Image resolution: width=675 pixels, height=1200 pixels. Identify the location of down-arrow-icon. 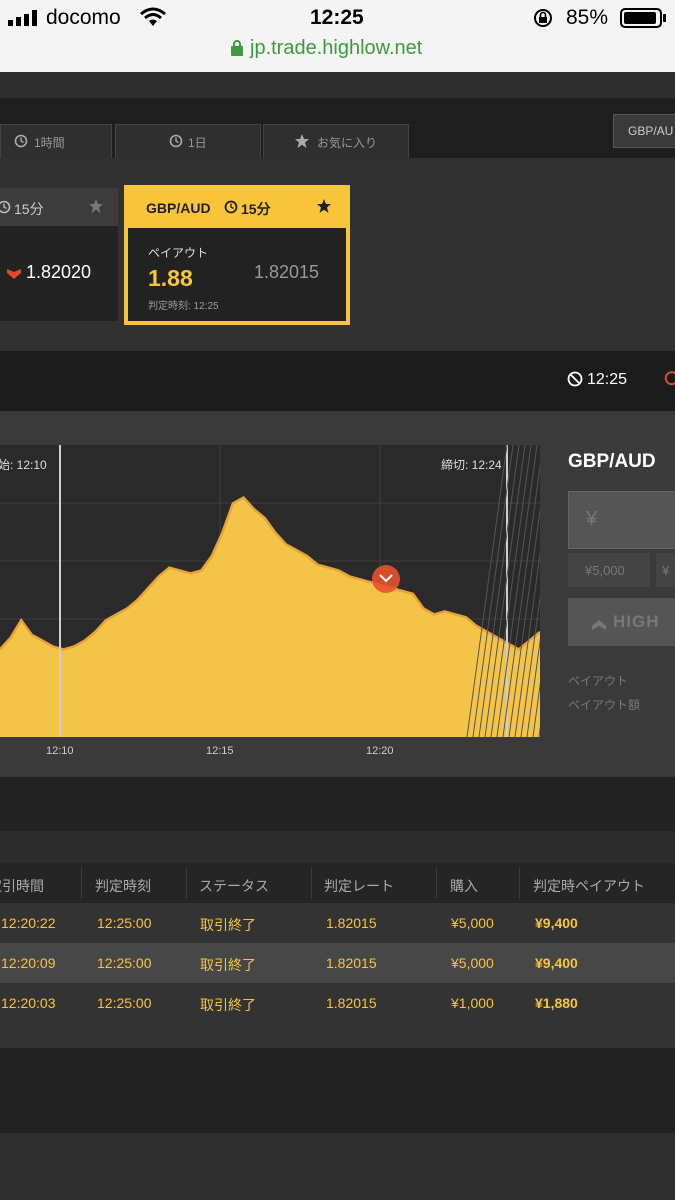
(14, 272).